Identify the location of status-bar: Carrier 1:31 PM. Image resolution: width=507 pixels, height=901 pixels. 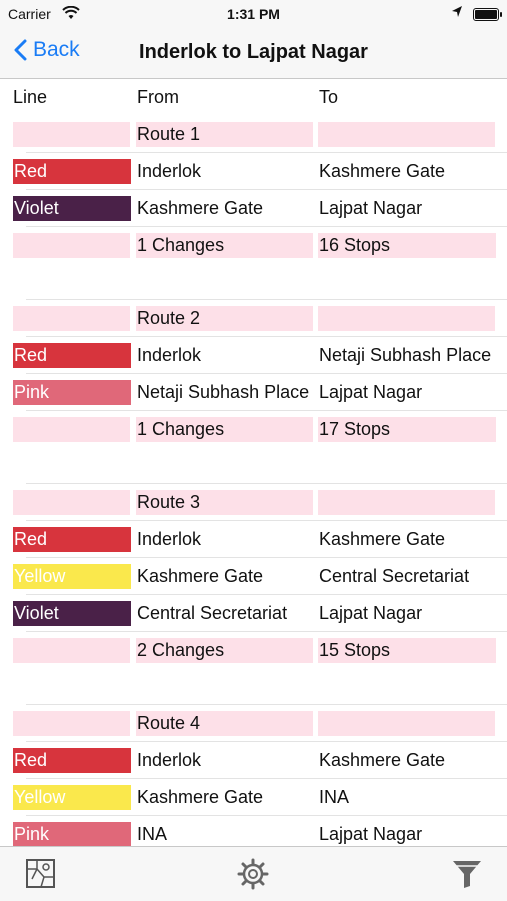
(253, 15).